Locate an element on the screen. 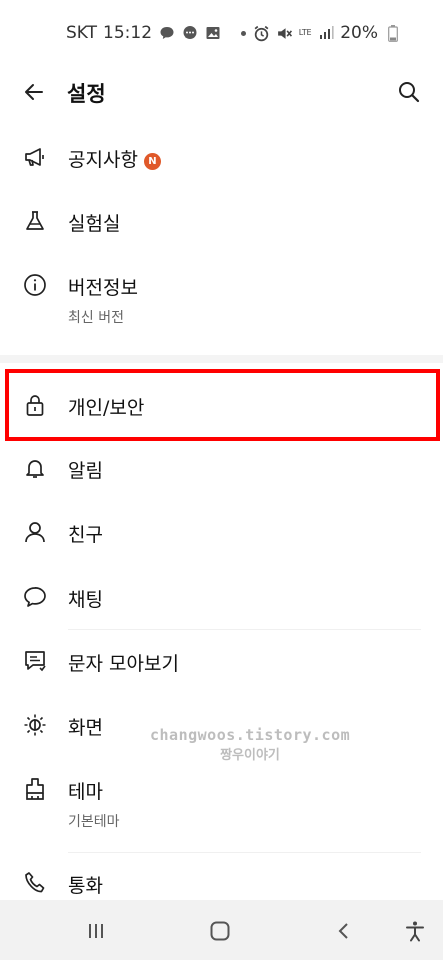 Image resolution: width=443 pixels, height=960 pixels. search-button is located at coordinates (409, 92).